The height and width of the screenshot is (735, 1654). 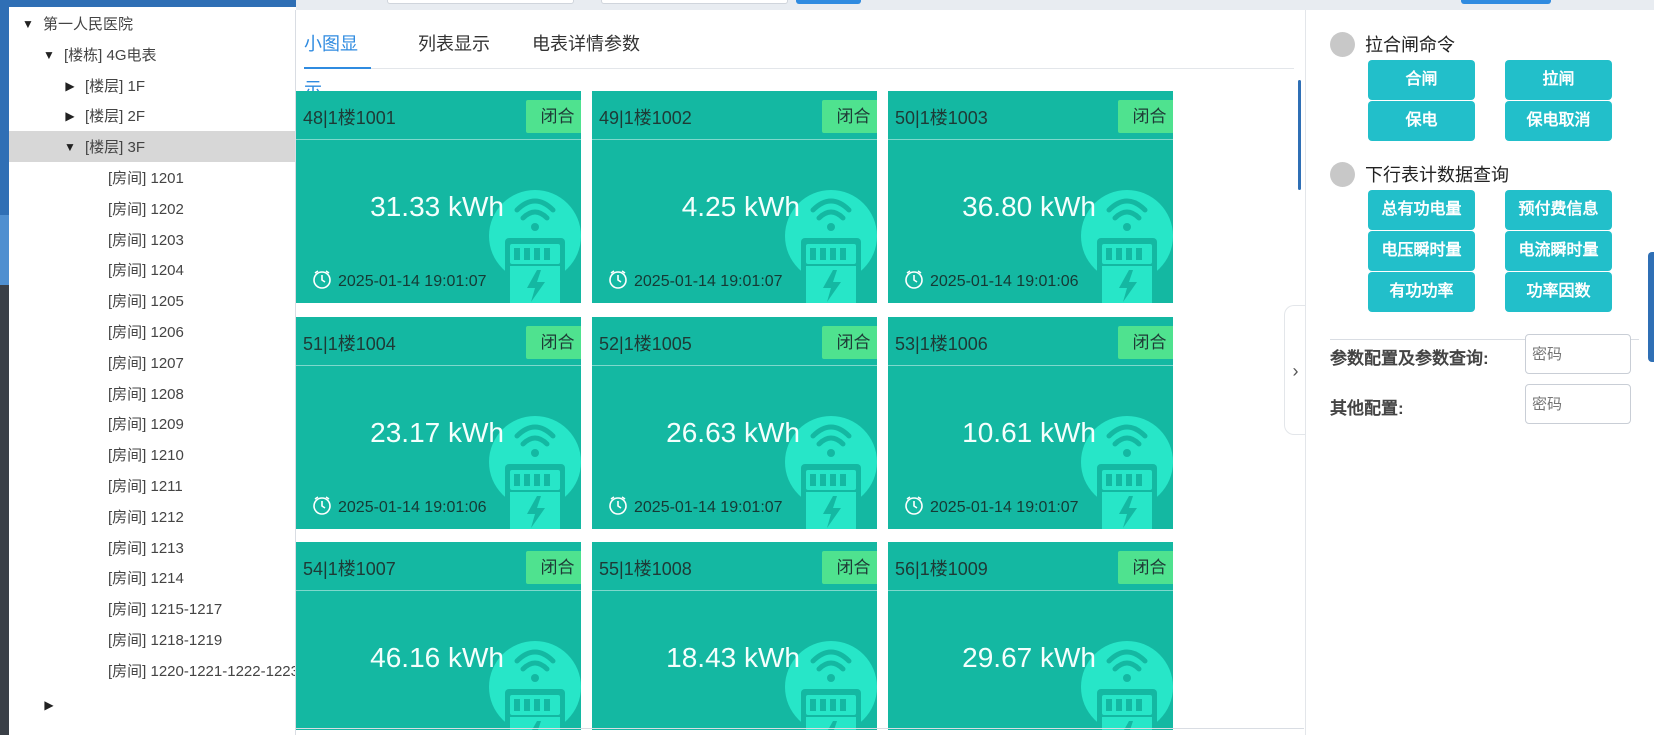 What do you see at coordinates (146, 363) in the screenshot?
I see `tree-node-label: [房间] 1207` at bounding box center [146, 363].